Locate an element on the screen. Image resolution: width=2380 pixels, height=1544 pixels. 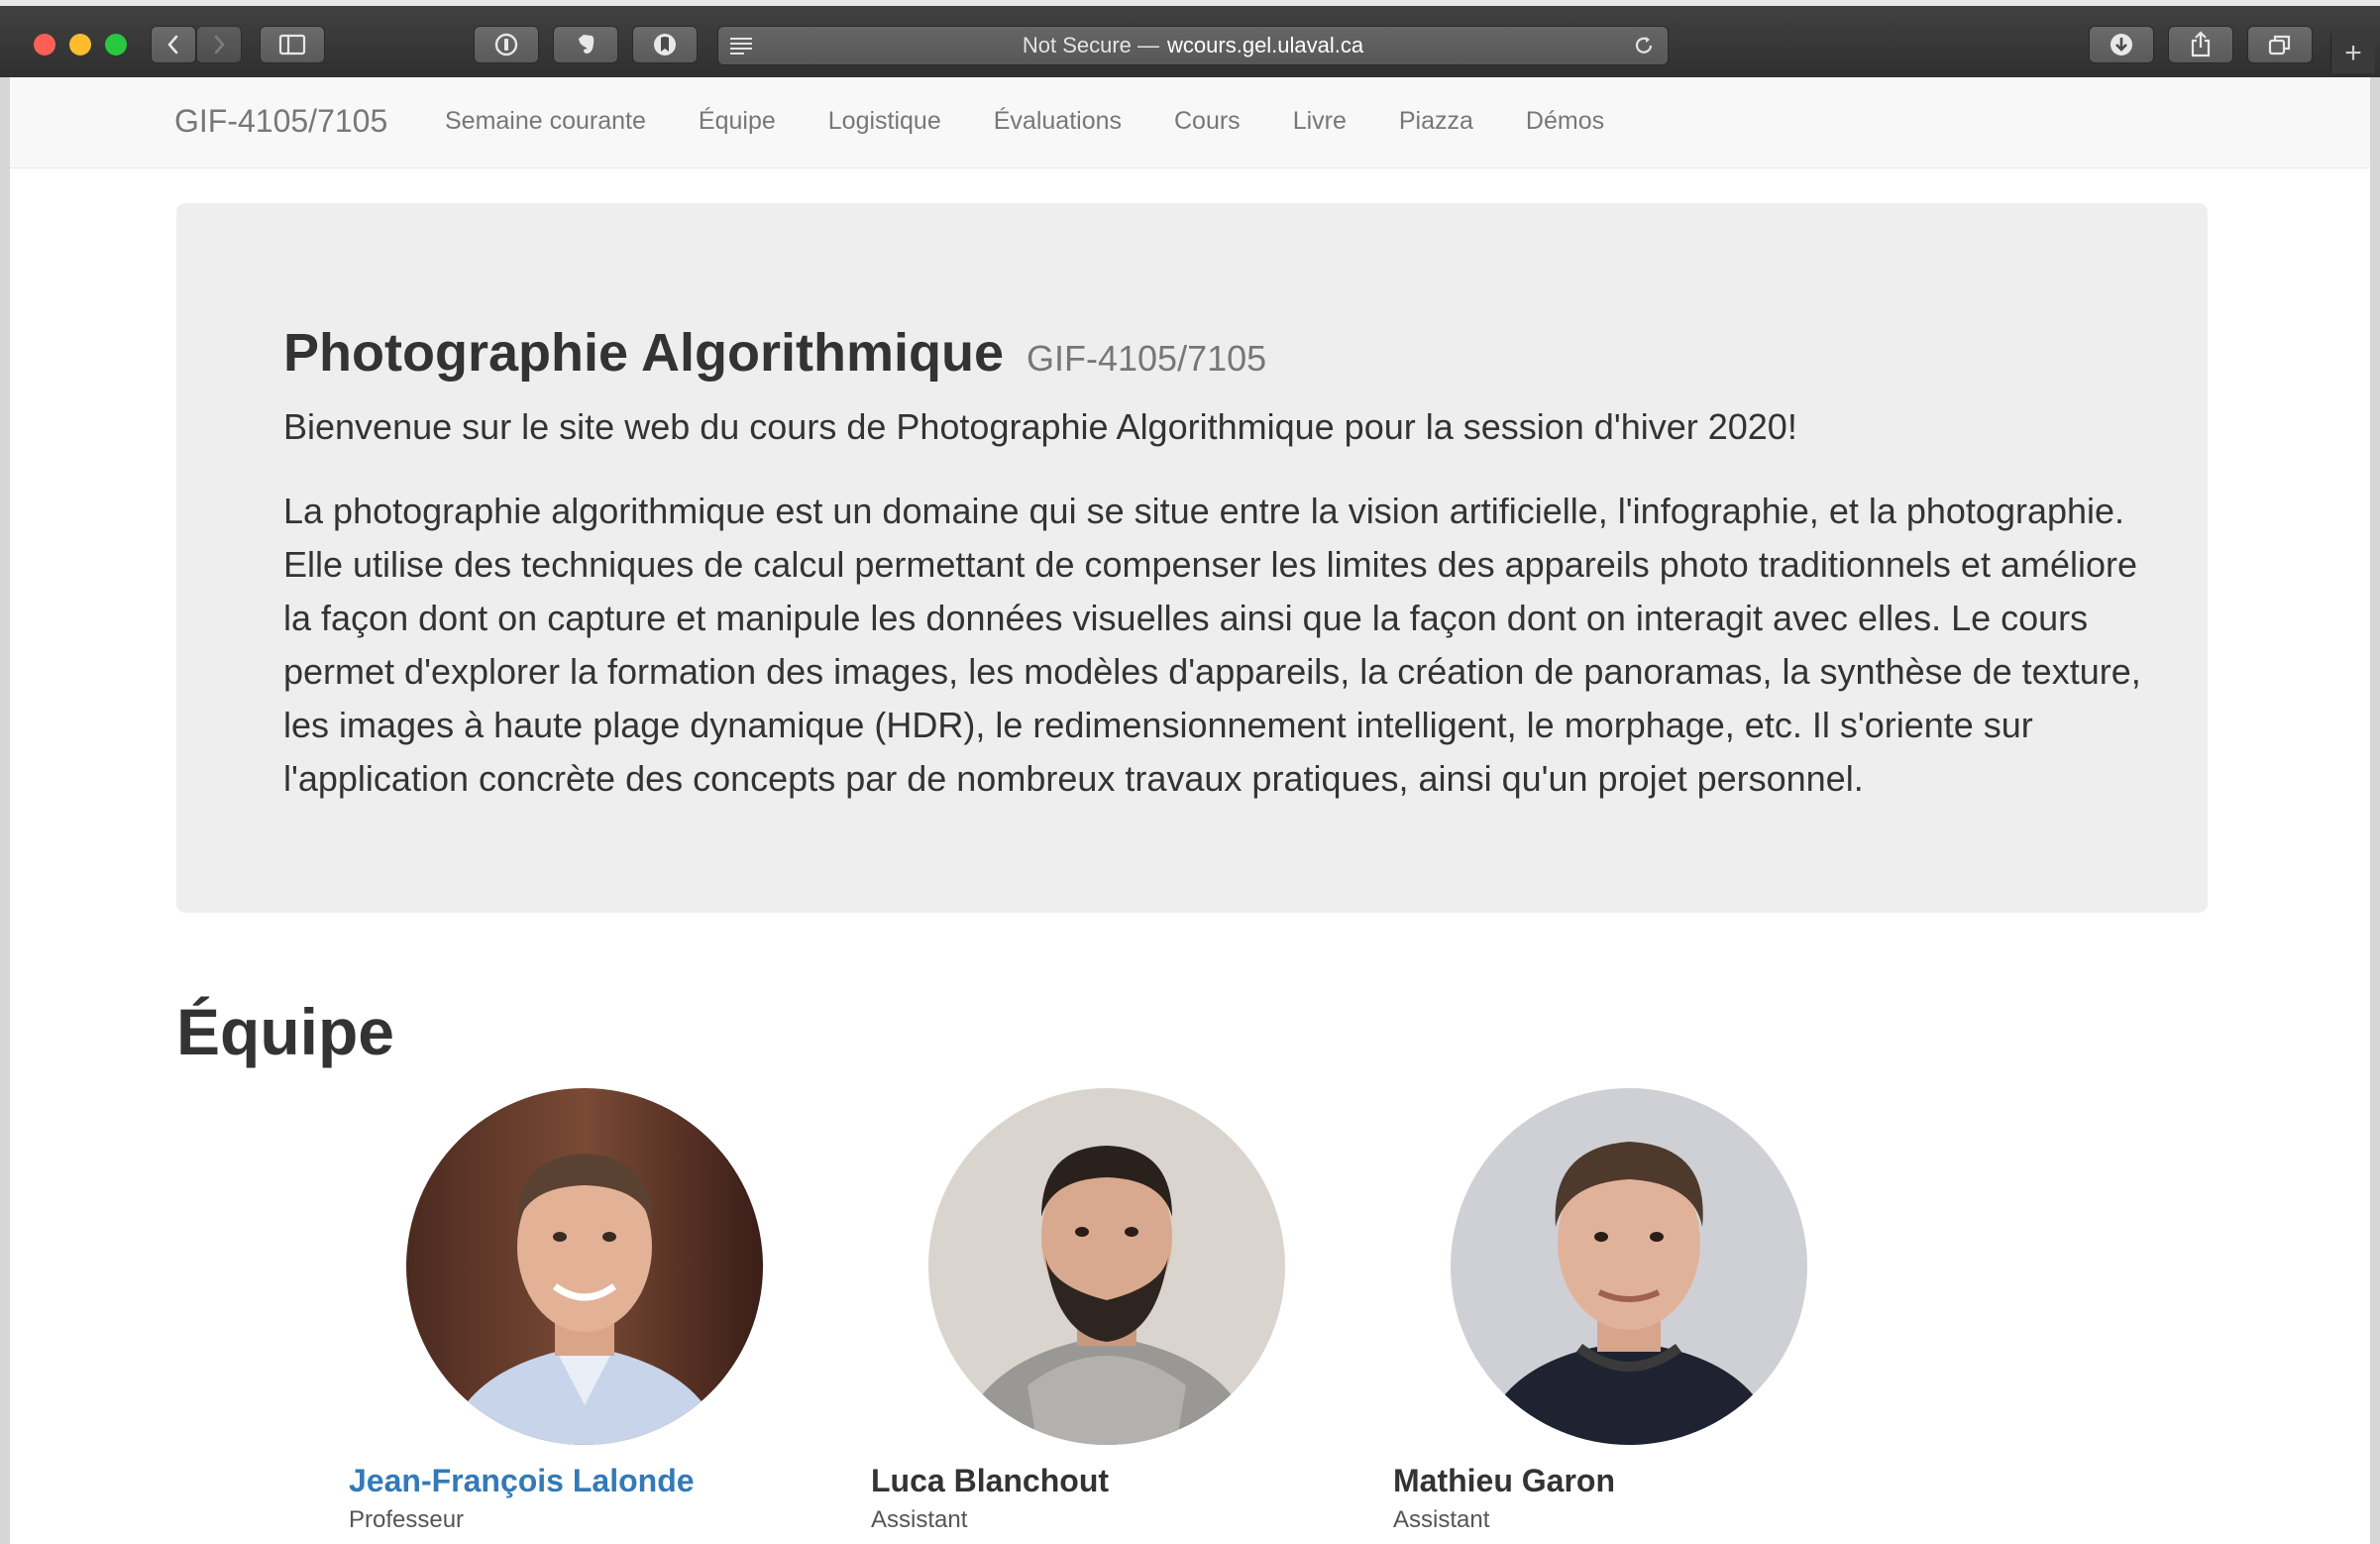
forward-button is located at coordinates (219, 44).